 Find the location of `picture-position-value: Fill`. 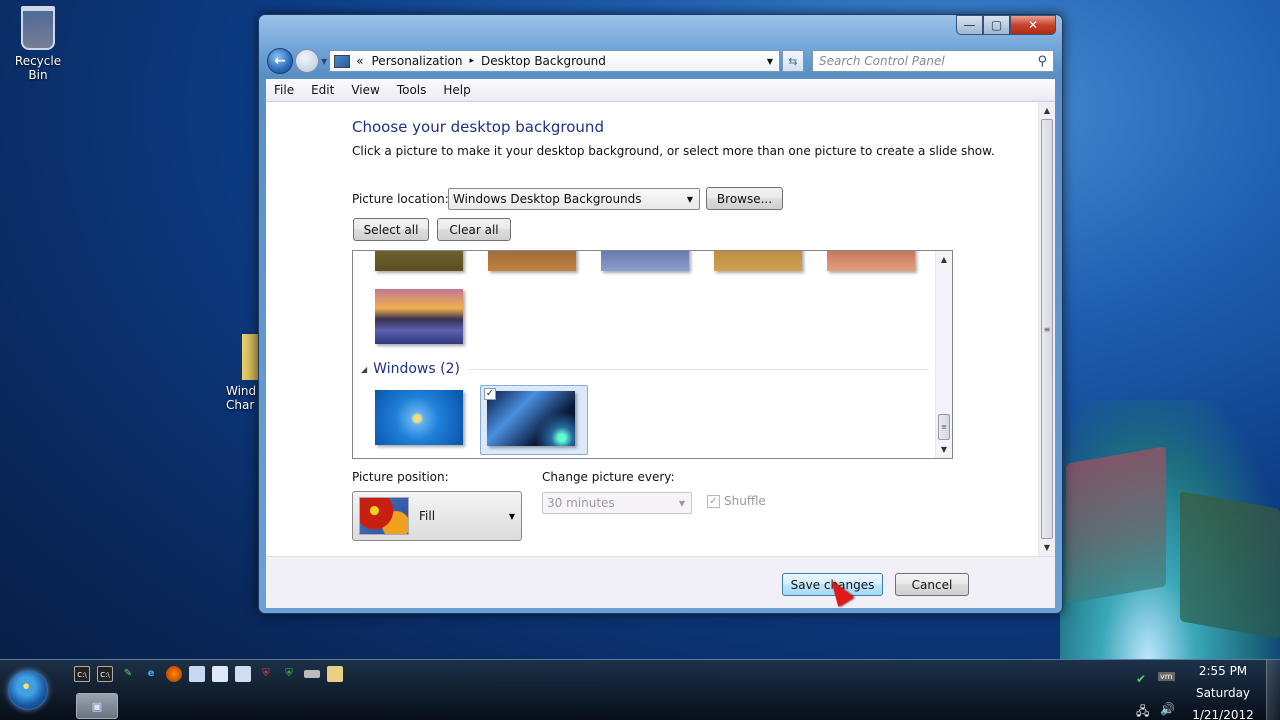

picture-position-value: Fill is located at coordinates (427, 516).